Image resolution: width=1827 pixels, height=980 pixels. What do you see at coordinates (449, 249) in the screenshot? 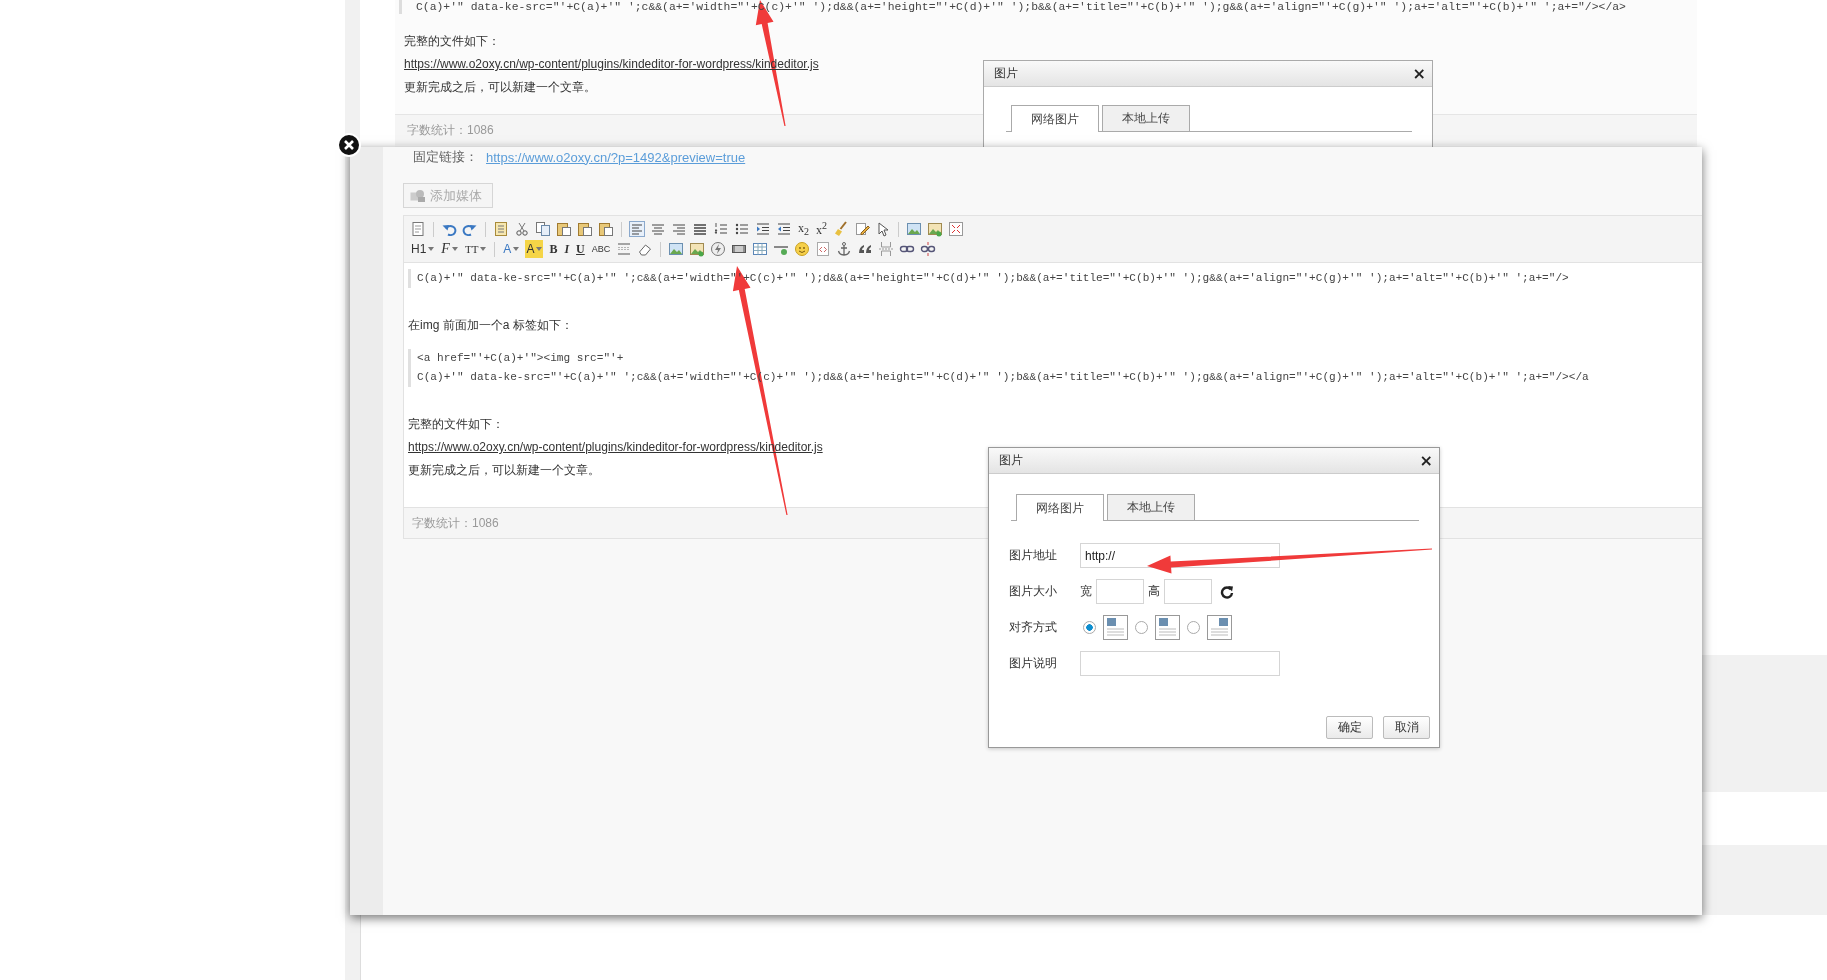
I see `format-button: F` at bounding box center [449, 249].